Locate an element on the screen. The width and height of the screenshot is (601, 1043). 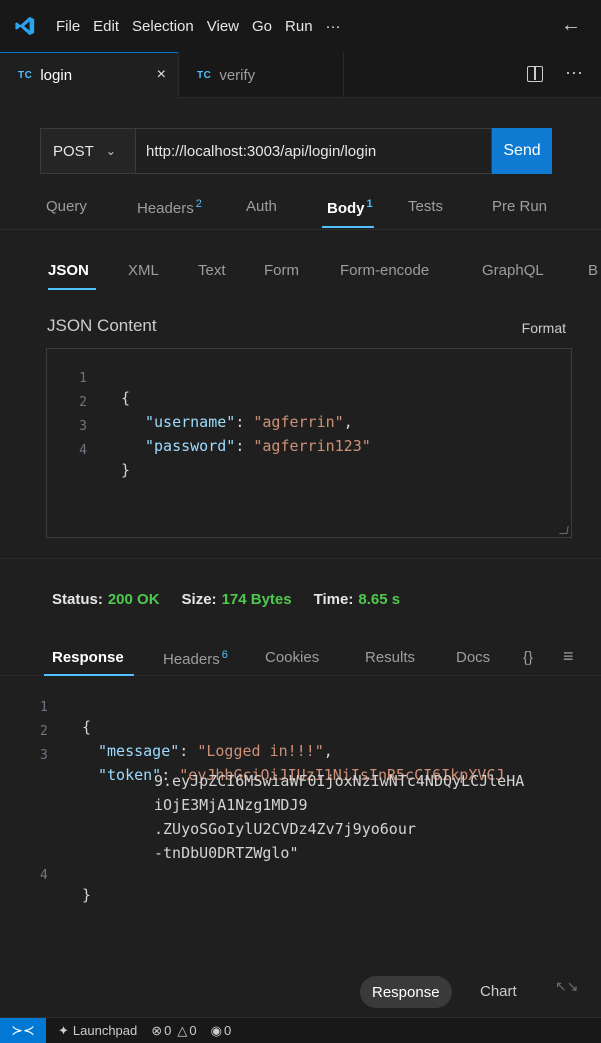
tab-graphql: GraphQL is located at coordinates (513, 270).